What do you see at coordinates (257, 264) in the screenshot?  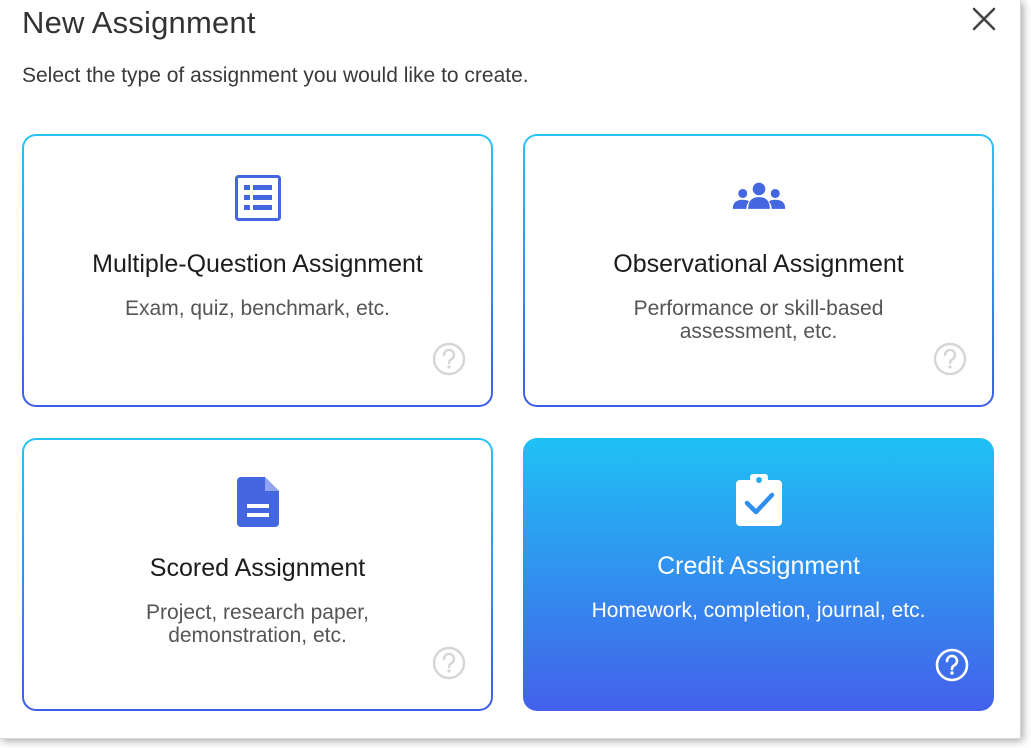 I see `card-title: Multiple-Question Assignment` at bounding box center [257, 264].